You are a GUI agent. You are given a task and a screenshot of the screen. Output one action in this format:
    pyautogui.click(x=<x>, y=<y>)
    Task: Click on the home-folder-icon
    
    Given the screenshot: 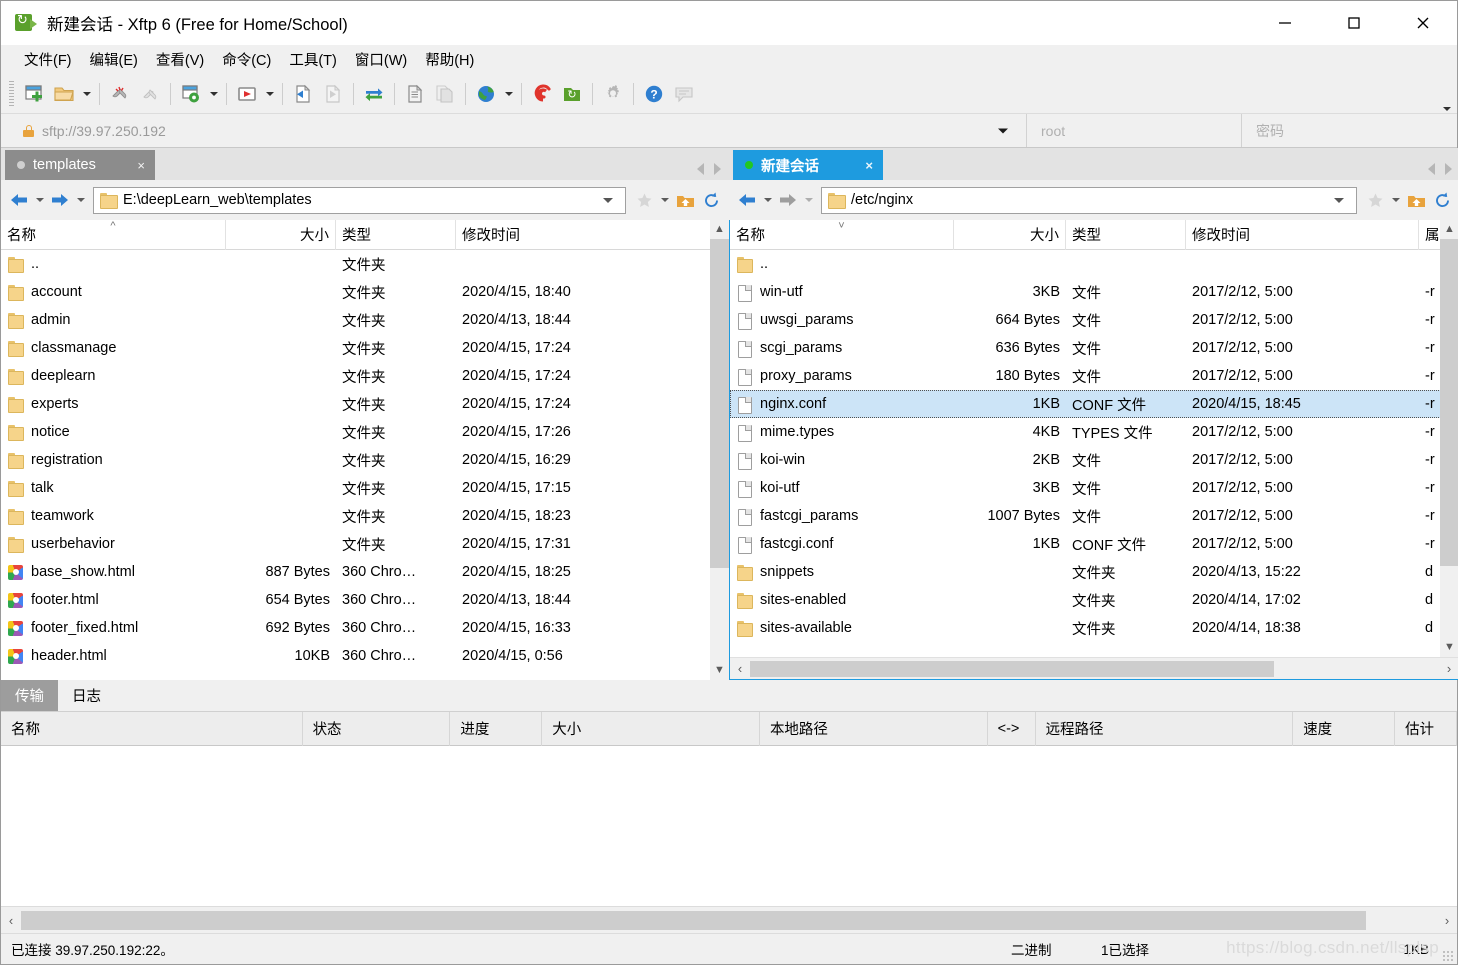 What is the action you would take?
    pyautogui.click(x=685, y=200)
    